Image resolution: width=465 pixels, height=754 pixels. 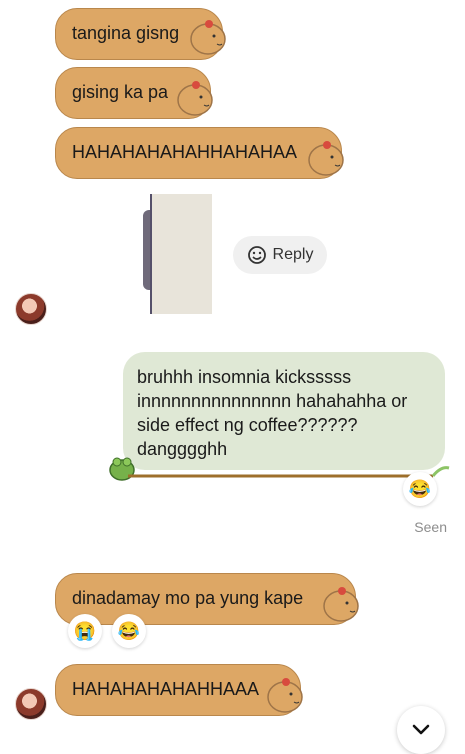 I want to click on reply-button: Reply, so click(x=280, y=255).